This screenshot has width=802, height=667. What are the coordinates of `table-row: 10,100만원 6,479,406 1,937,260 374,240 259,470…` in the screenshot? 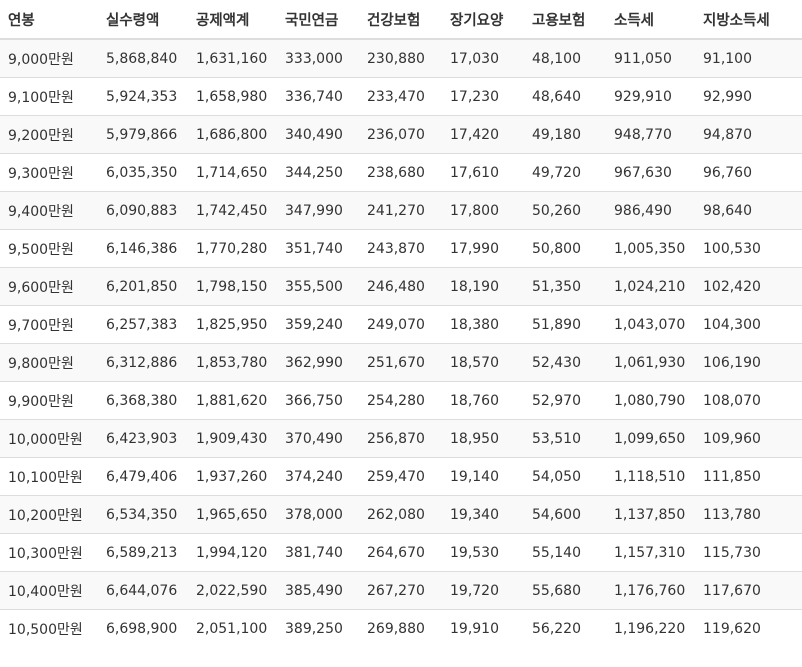 It's located at (401, 476).